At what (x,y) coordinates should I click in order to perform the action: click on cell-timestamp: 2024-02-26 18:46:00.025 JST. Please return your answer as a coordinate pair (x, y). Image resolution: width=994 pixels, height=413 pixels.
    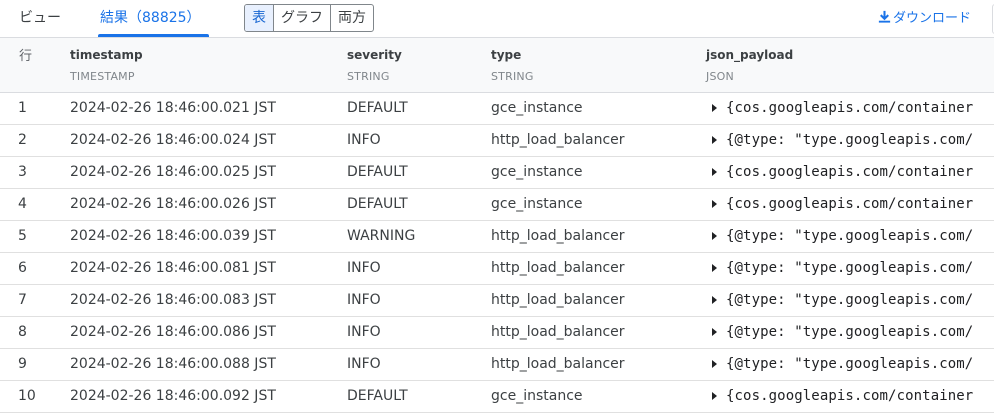
    Looking at the image, I should click on (173, 172).